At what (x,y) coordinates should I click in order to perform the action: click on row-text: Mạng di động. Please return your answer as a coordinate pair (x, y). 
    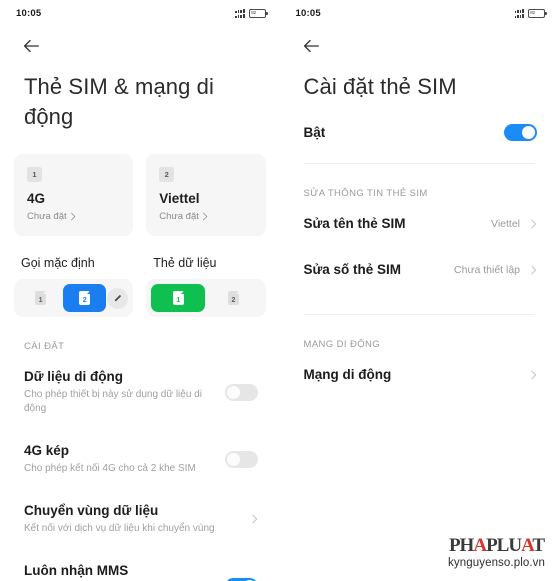
    Looking at the image, I should click on (412, 374).